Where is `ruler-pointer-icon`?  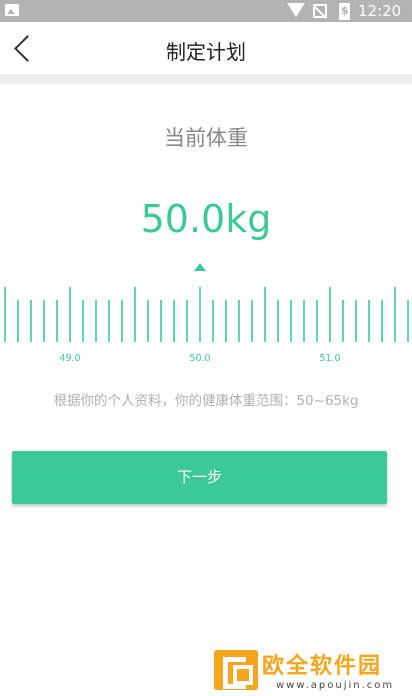
ruler-pointer-icon is located at coordinates (200, 267).